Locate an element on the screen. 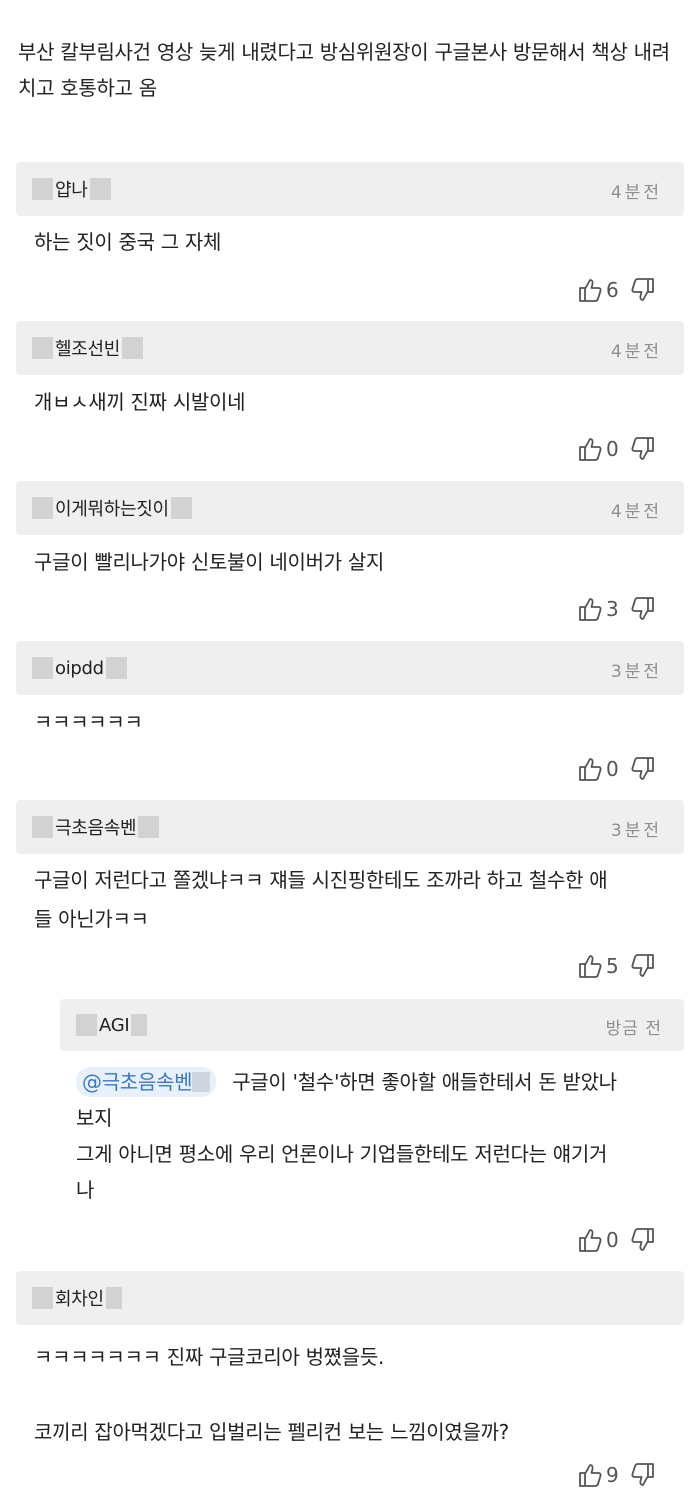  comment-body: ㅋㅋㅋㅋㅋㅋㅋ 진짜 구글코리아 벙쪘을듯. is located at coordinates (209, 1357).